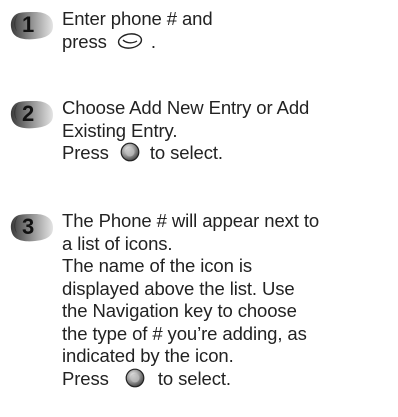 The height and width of the screenshot is (417, 398). What do you see at coordinates (178, 288) in the screenshot?
I see `step-line: displayed above the list. Use` at bounding box center [178, 288].